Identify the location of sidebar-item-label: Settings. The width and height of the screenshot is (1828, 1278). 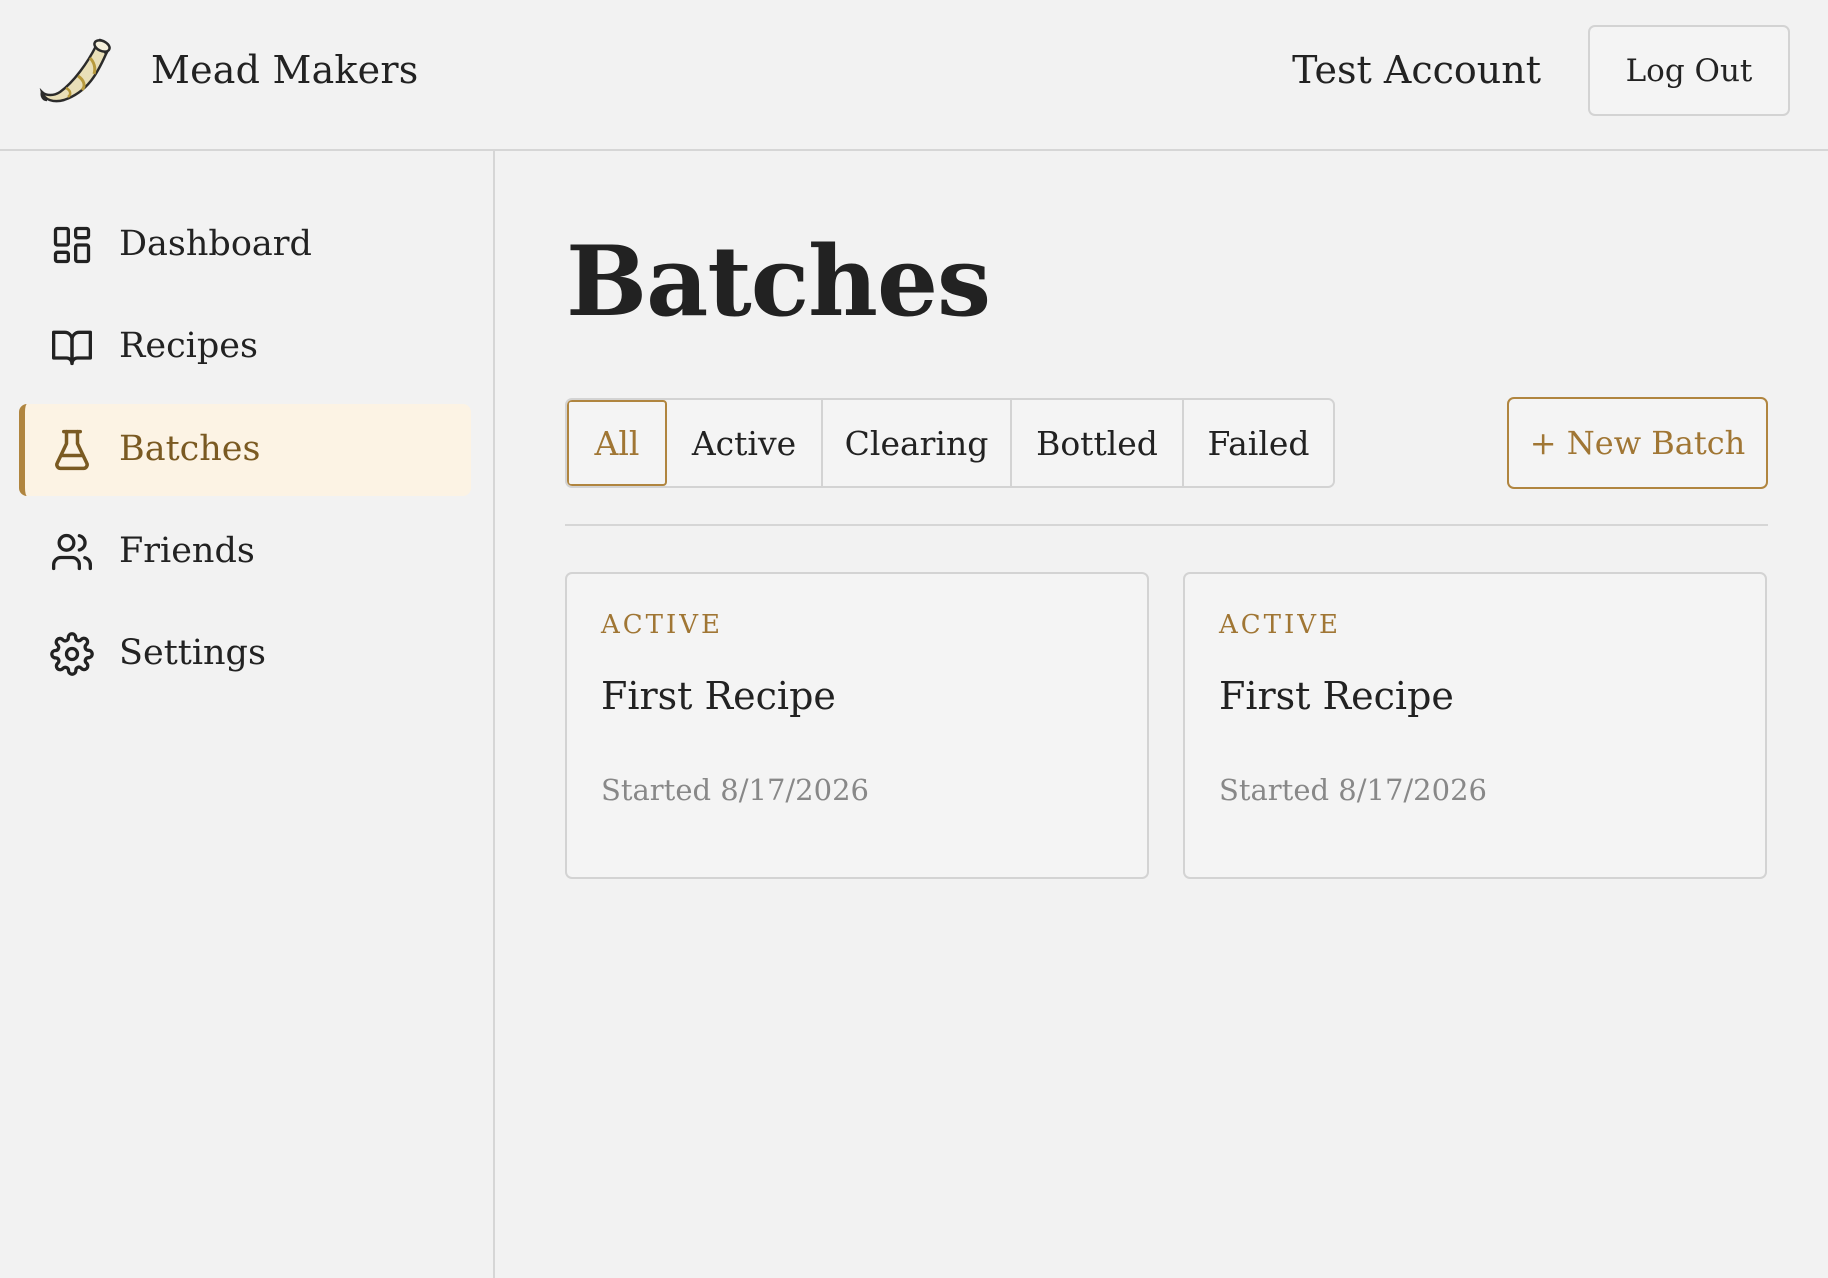
(192, 653).